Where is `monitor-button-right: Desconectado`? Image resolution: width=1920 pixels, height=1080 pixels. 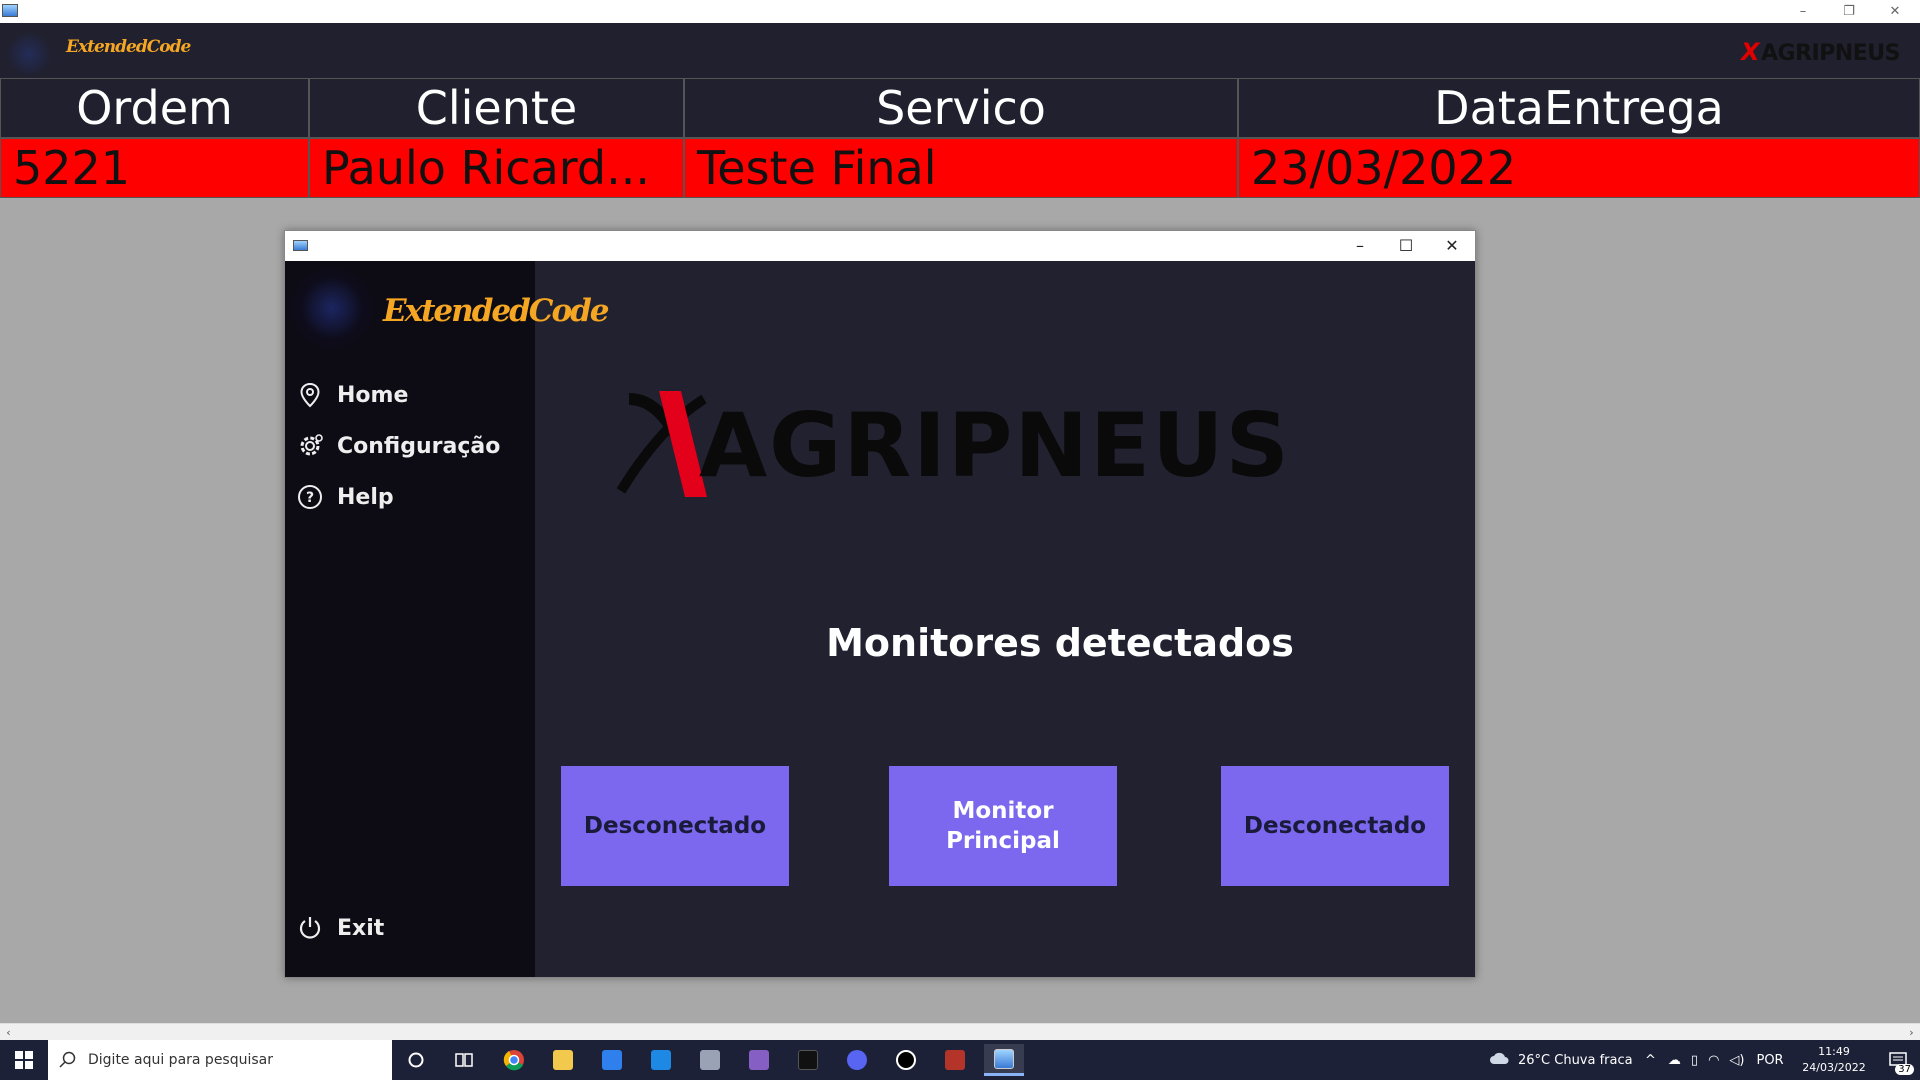 monitor-button-right: Desconectado is located at coordinates (1335, 826).